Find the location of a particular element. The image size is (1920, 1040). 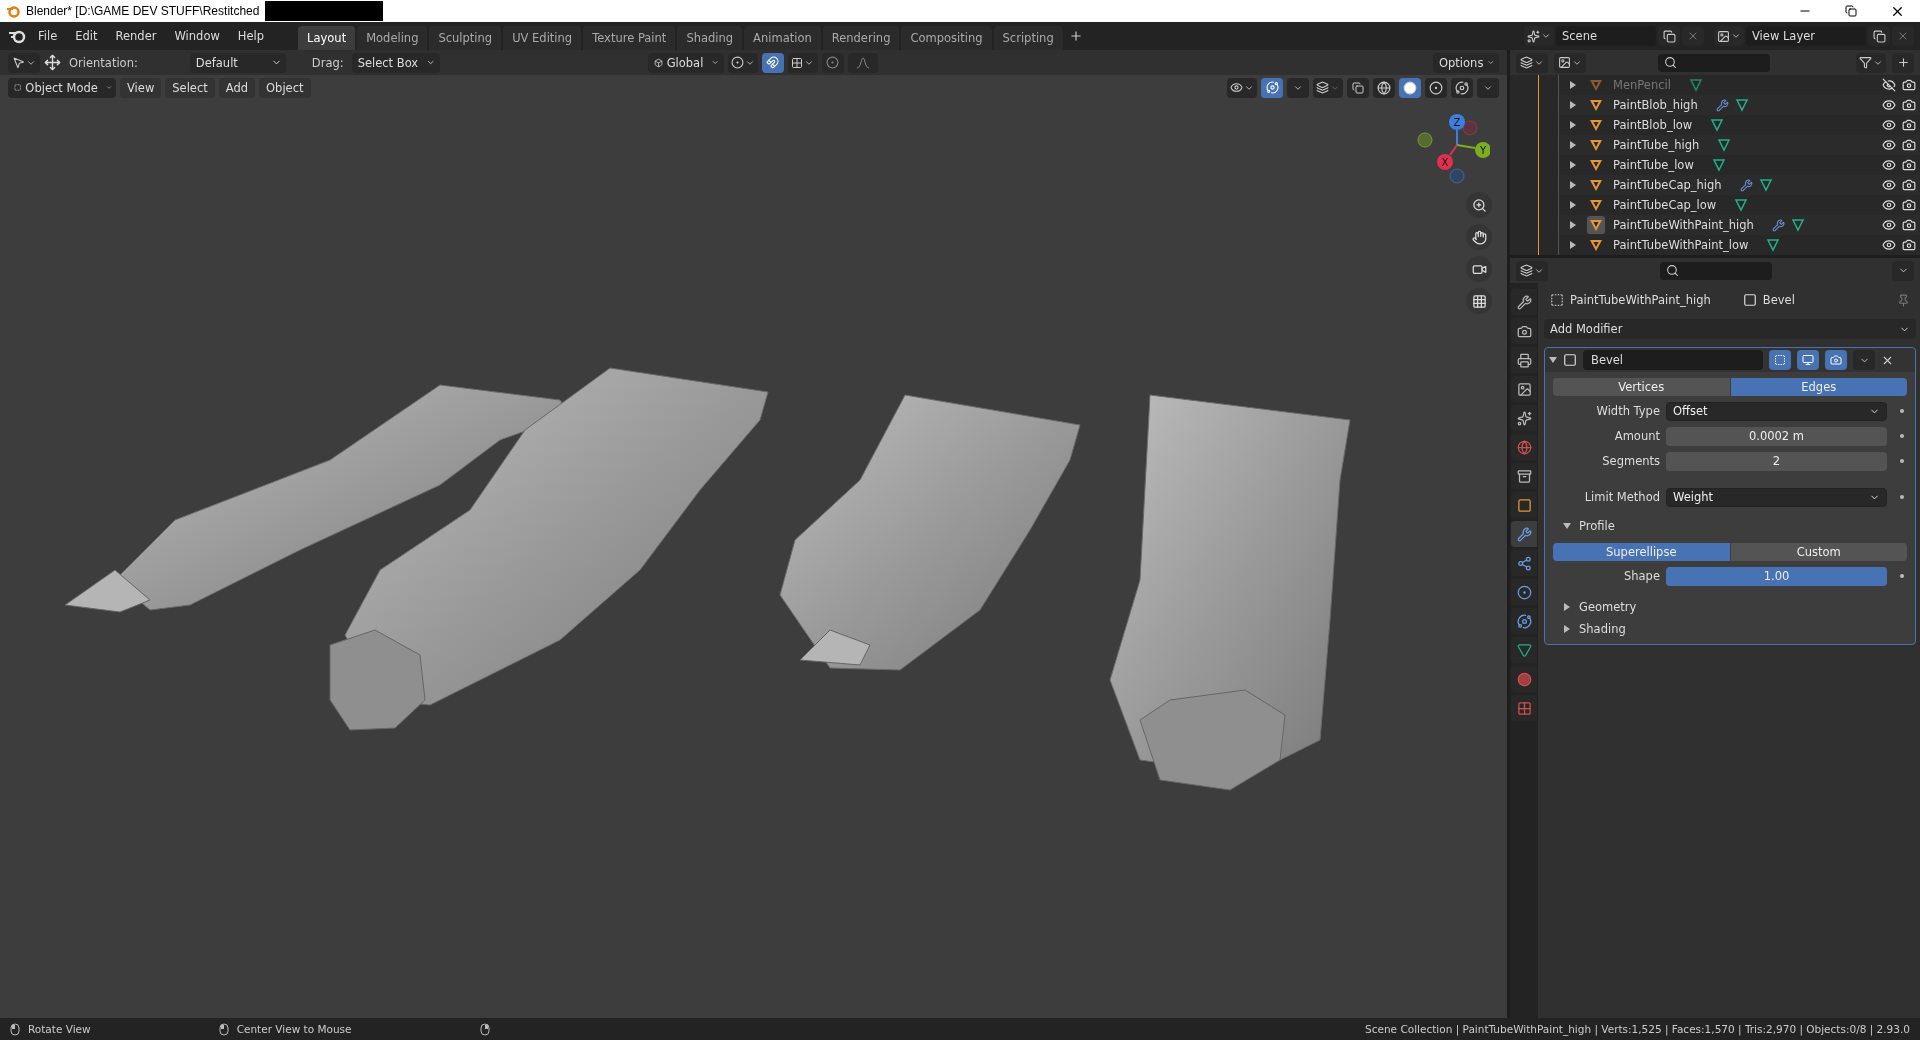

menu-item: Window is located at coordinates (197, 36).